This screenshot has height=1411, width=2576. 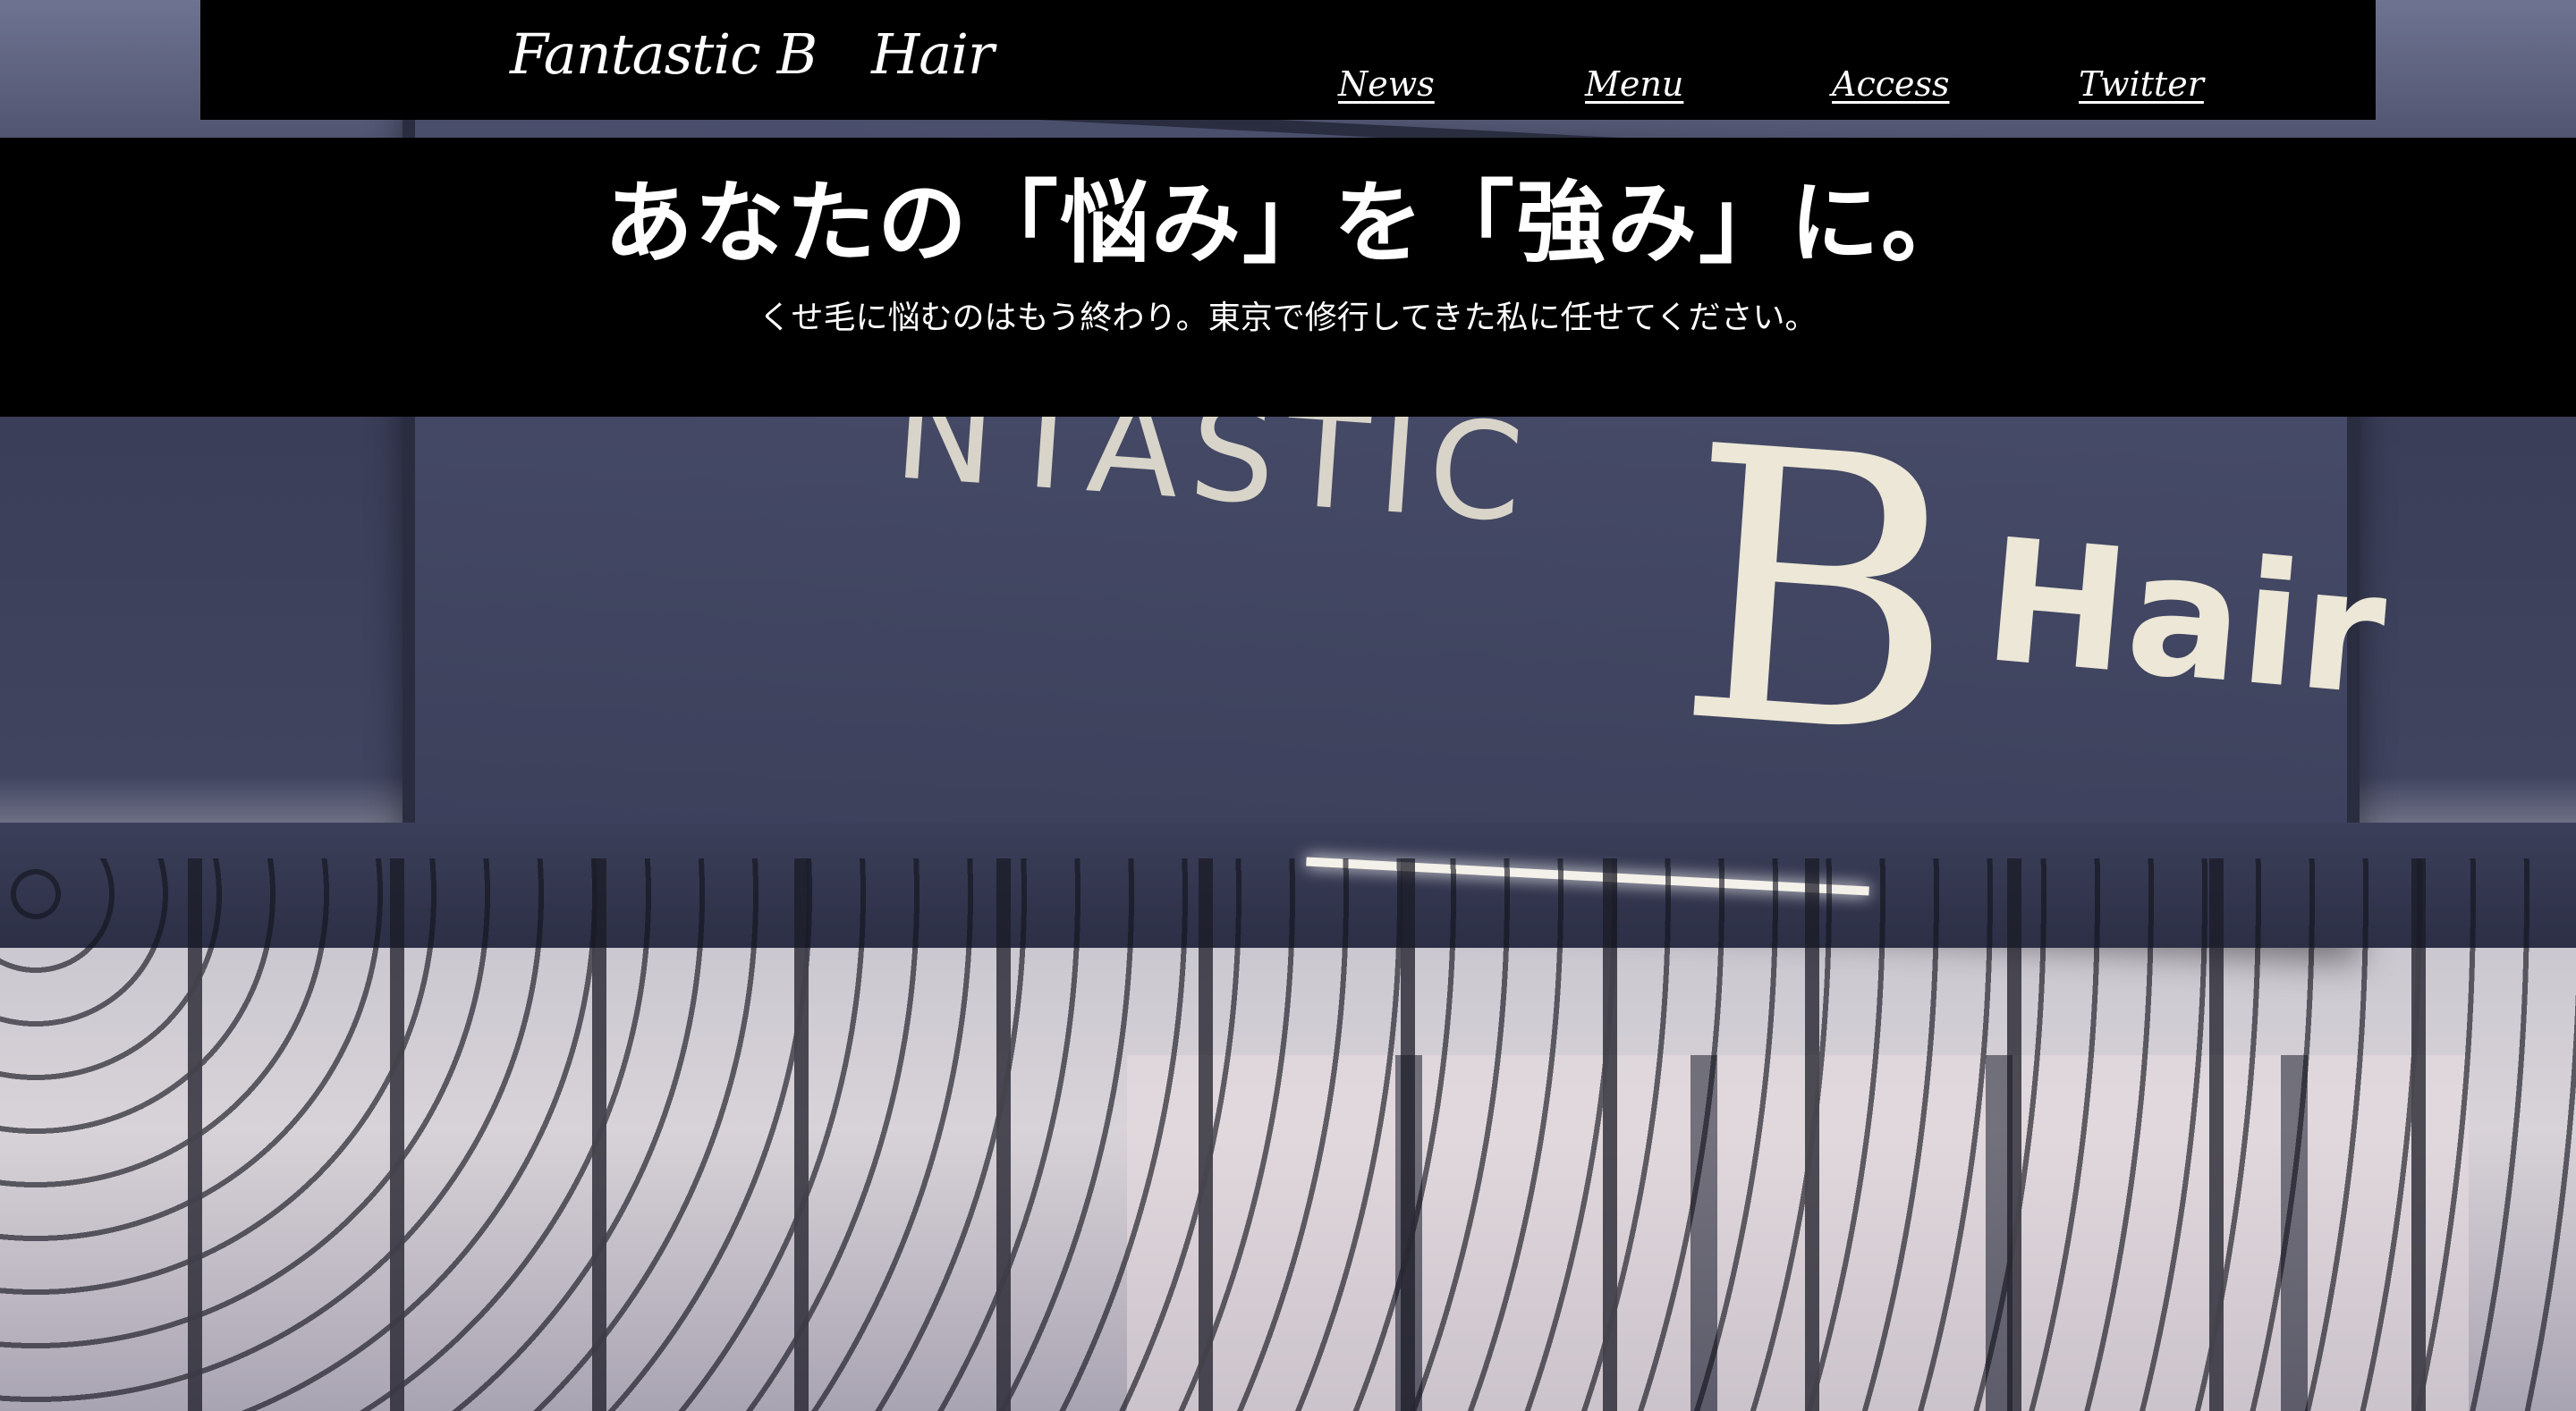 I want to click on nav-link-news: News, so click(x=1461, y=84).